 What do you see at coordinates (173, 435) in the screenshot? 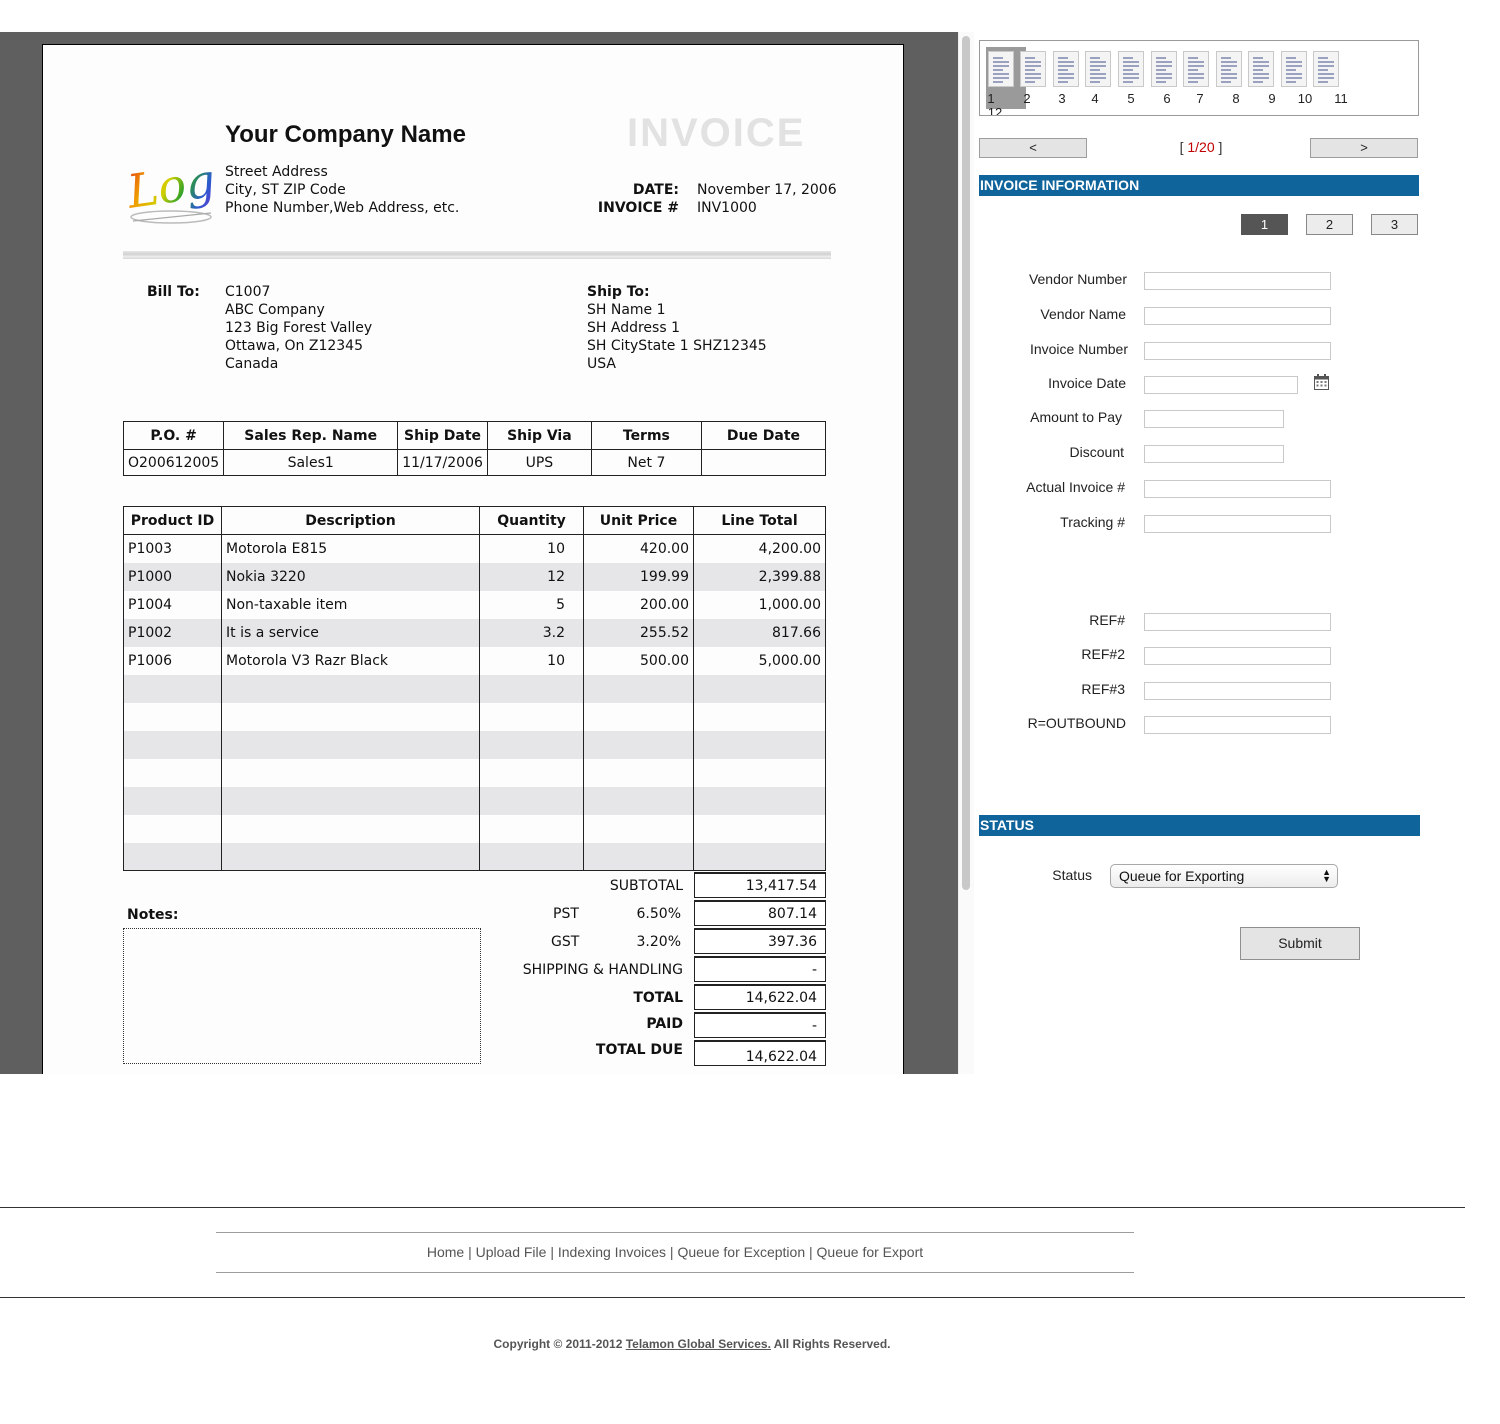
I see `po-header: P.O. #` at bounding box center [173, 435].